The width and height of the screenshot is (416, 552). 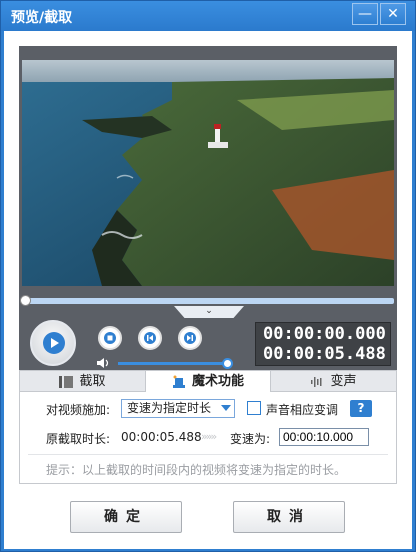 What do you see at coordinates (172, 363) in the screenshot?
I see `volume-slider` at bounding box center [172, 363].